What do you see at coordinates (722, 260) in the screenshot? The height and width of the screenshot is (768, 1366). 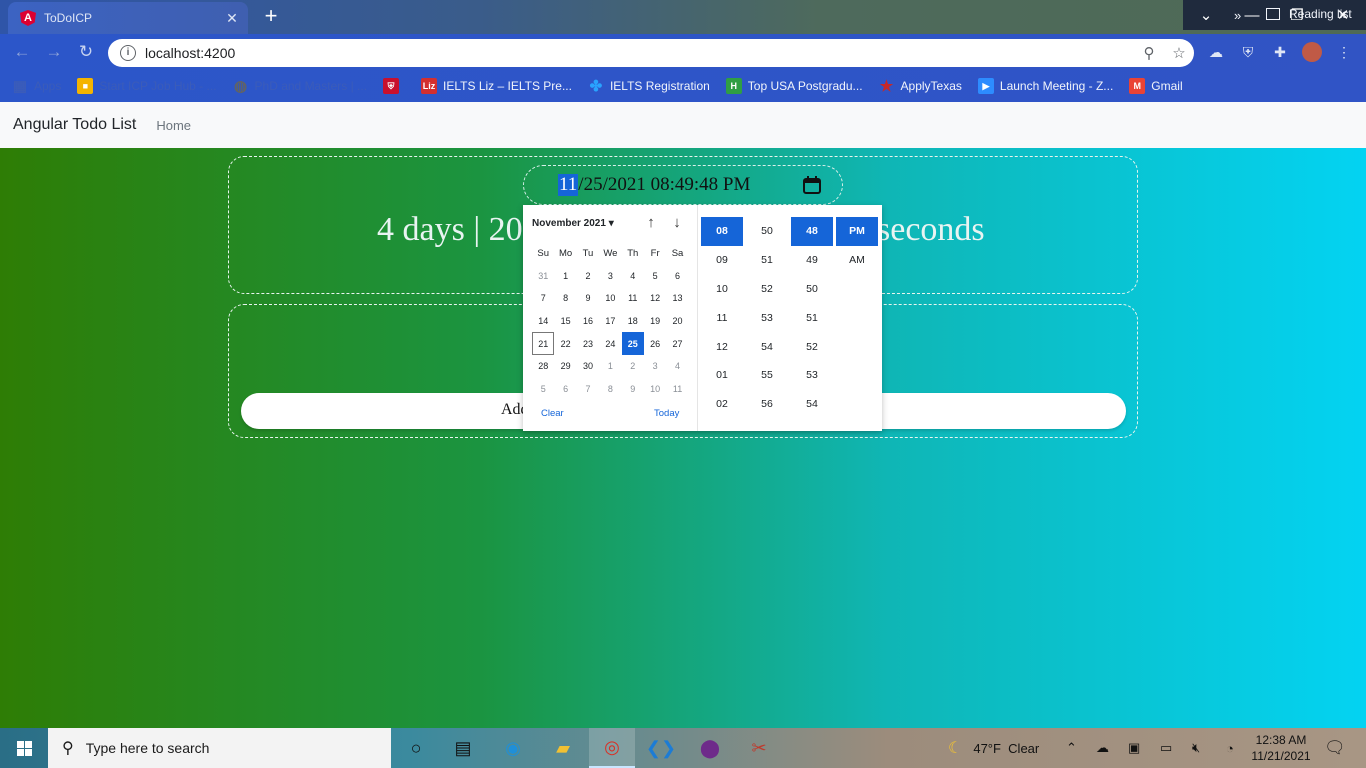 I see `hour-option: 09` at bounding box center [722, 260].